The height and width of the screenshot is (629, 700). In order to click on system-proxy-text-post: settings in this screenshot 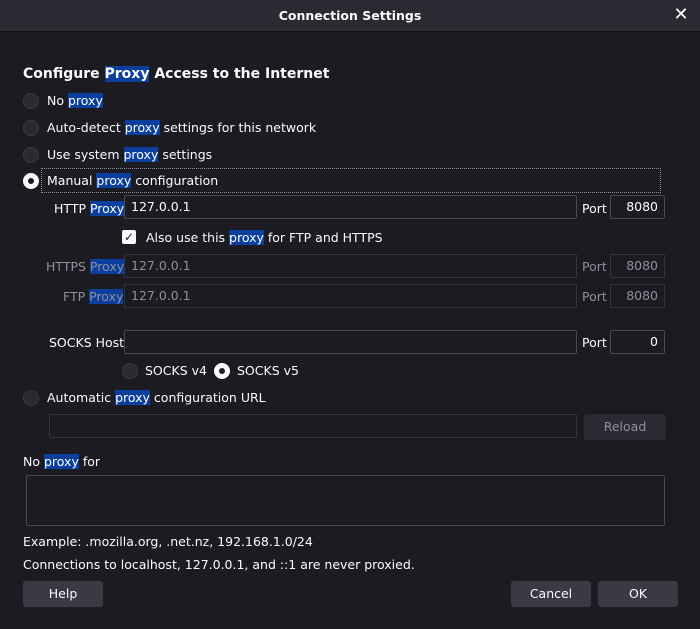, I will do `click(185, 154)`.